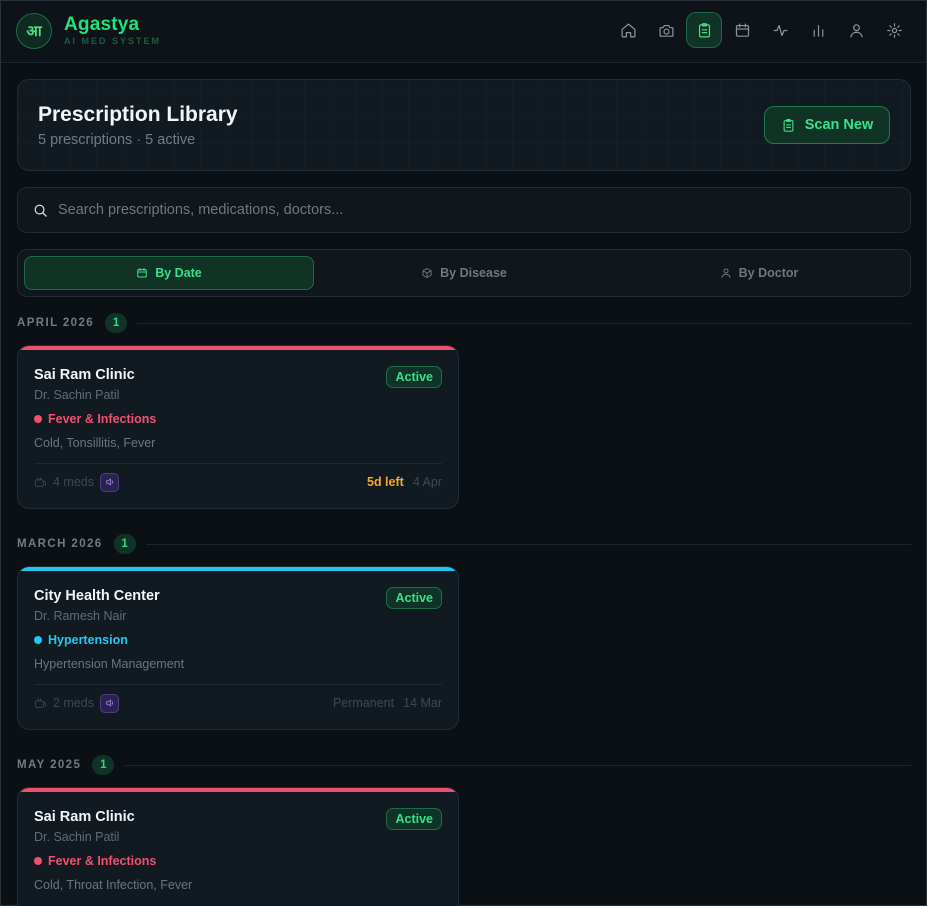 Image resolution: width=927 pixels, height=906 pixels. I want to click on page-title: Prescription Library, so click(138, 114).